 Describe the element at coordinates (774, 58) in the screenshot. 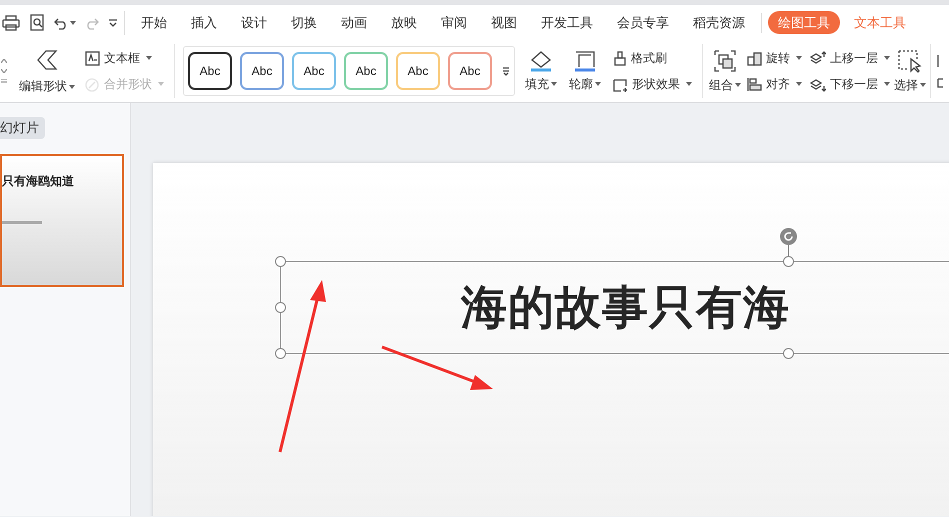

I see `rotate-button: 旋转` at that location.